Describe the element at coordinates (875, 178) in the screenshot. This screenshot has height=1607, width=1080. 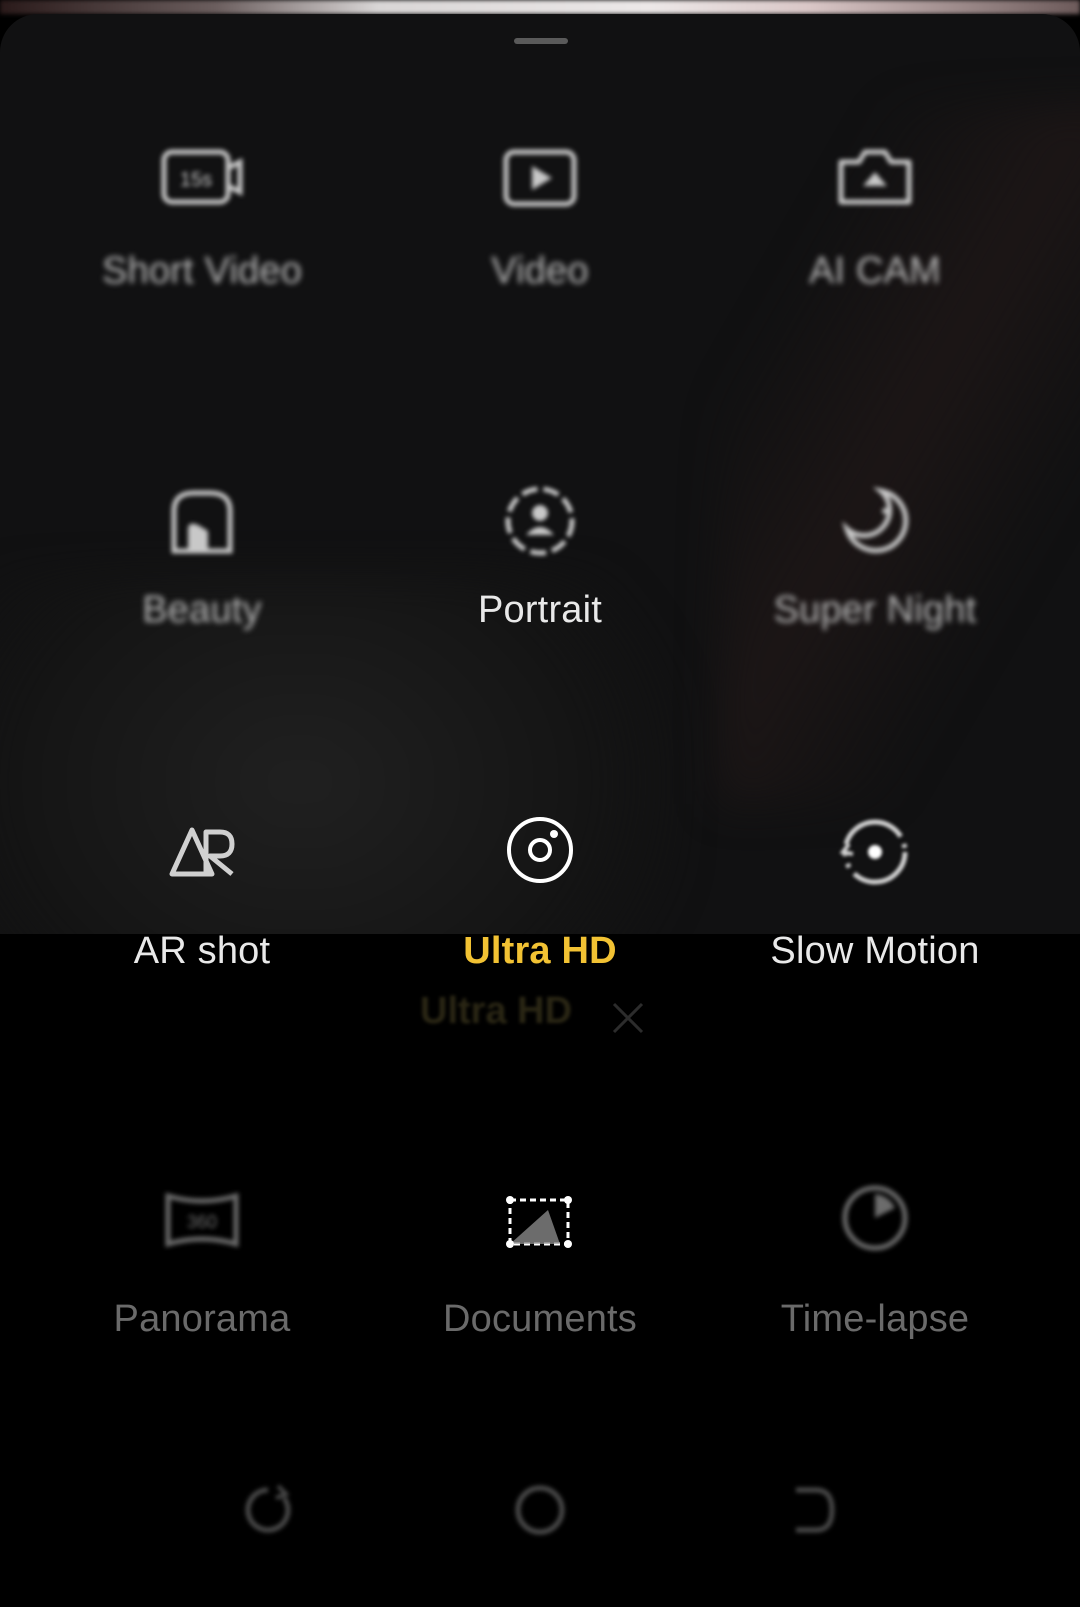
I see `ai-cam-icon` at that location.